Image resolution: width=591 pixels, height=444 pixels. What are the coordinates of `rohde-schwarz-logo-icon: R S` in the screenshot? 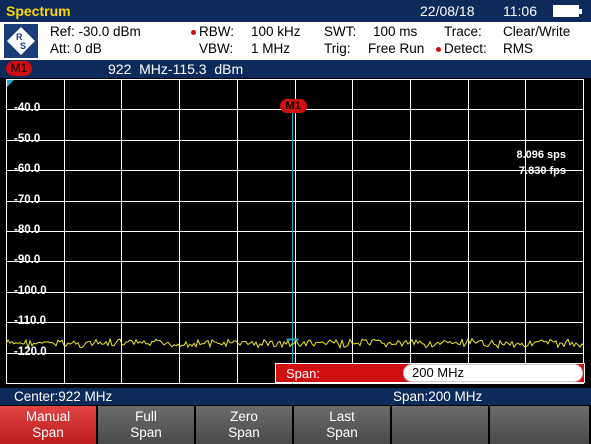 It's located at (21, 41).